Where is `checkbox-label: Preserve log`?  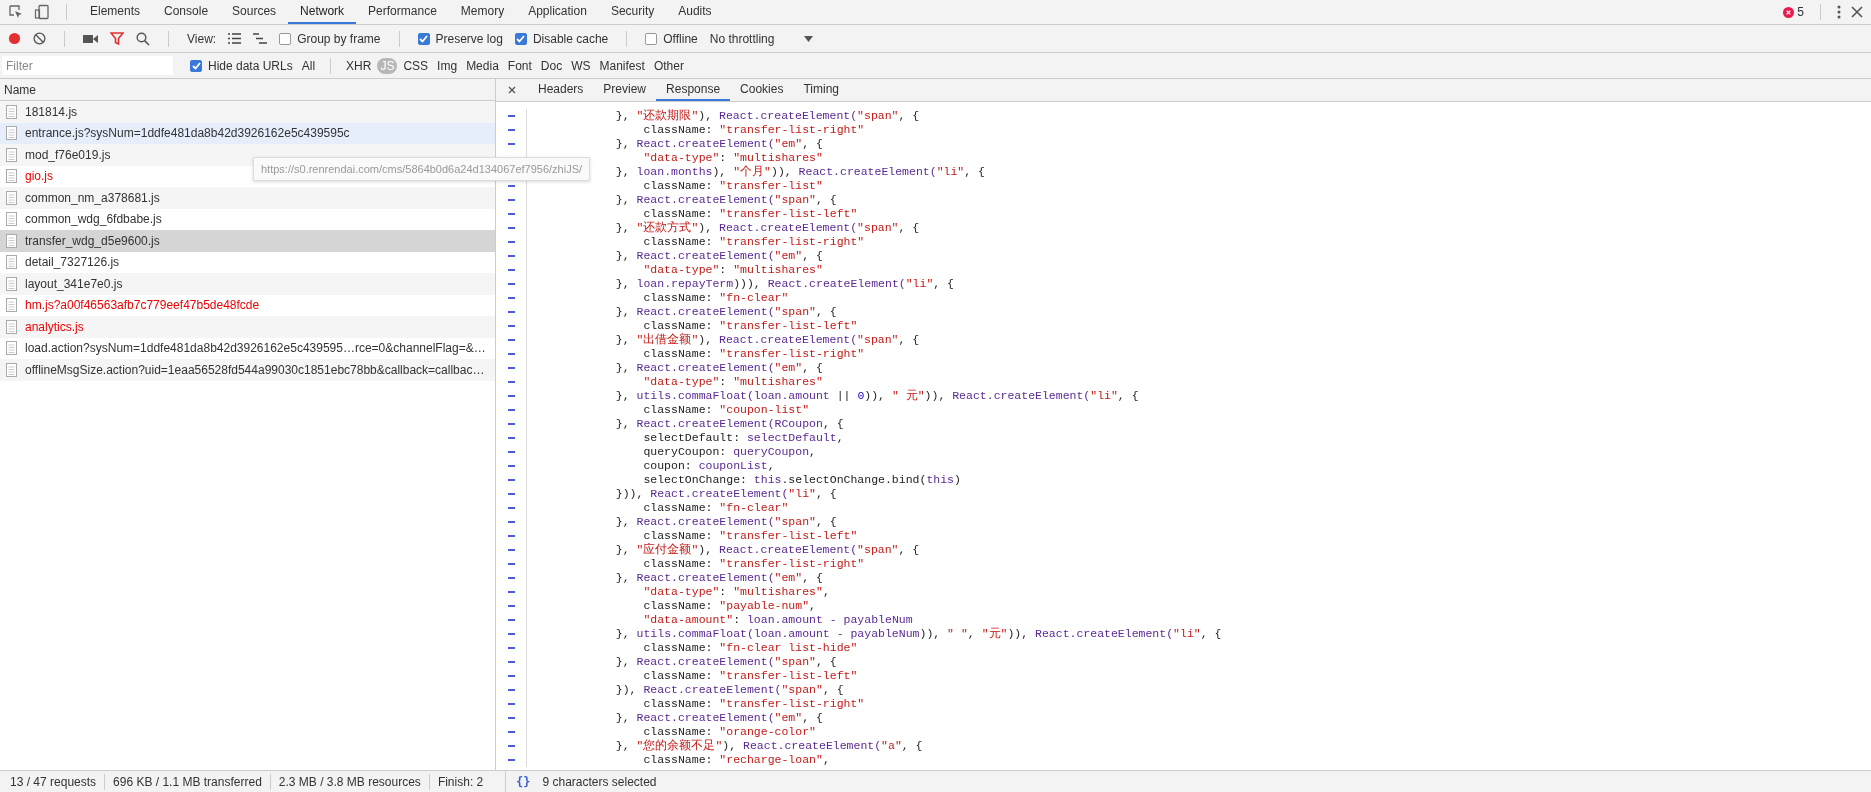
checkbox-label: Preserve log is located at coordinates (469, 38).